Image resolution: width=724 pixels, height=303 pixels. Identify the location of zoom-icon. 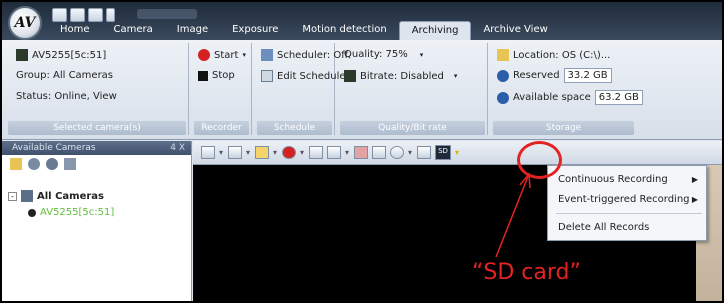
(334, 152).